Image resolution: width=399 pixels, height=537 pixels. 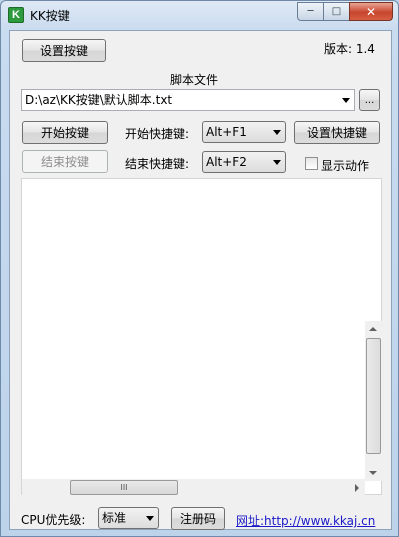 I want to click on stop-hotkey-select: Alt+F2, so click(x=244, y=162).